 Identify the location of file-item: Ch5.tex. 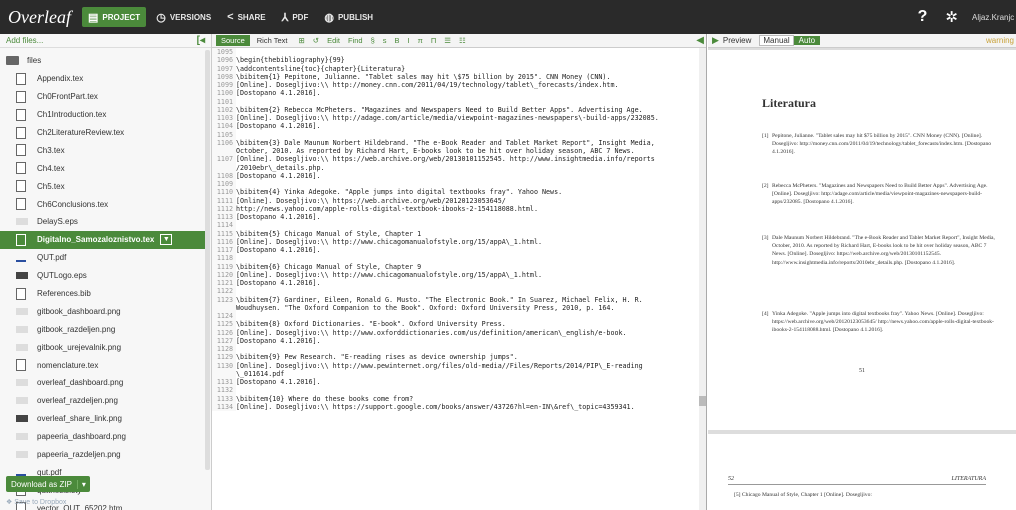
(105, 186).